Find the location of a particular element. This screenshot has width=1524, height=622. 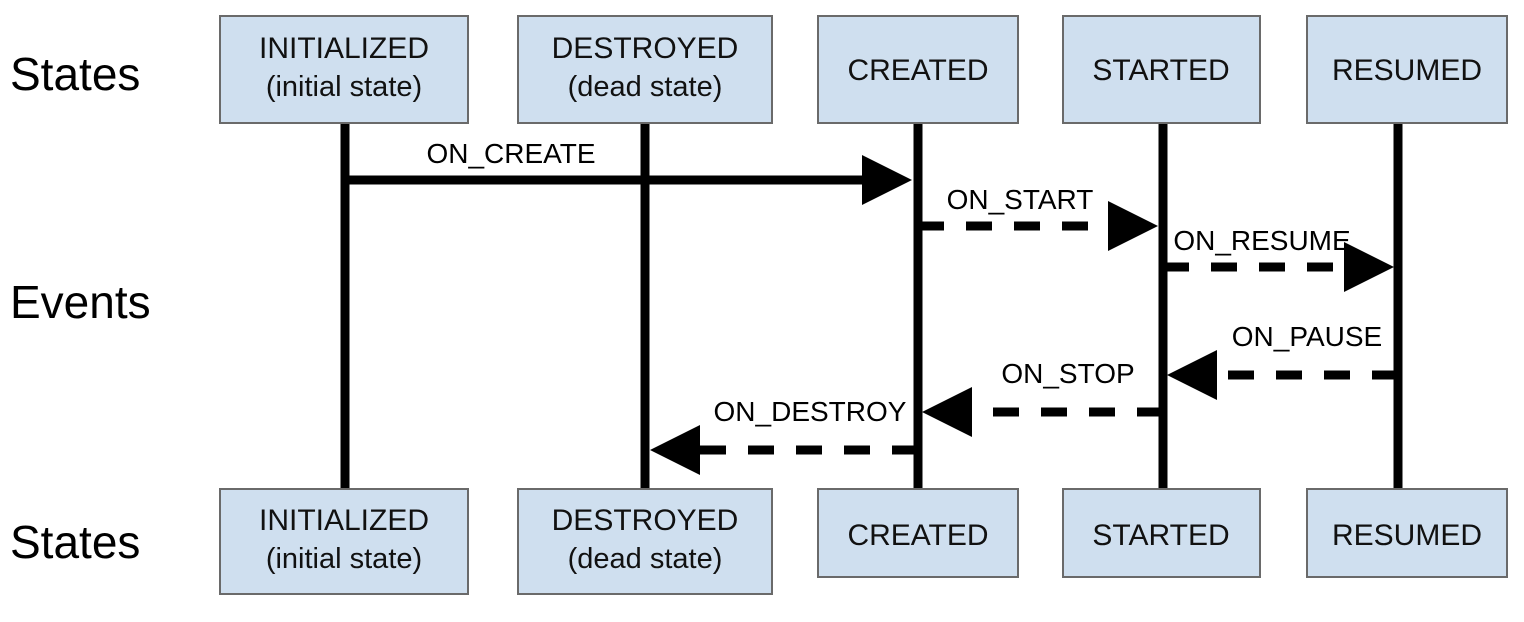

event-on-destroy-arrowhead is located at coordinates (675, 450).